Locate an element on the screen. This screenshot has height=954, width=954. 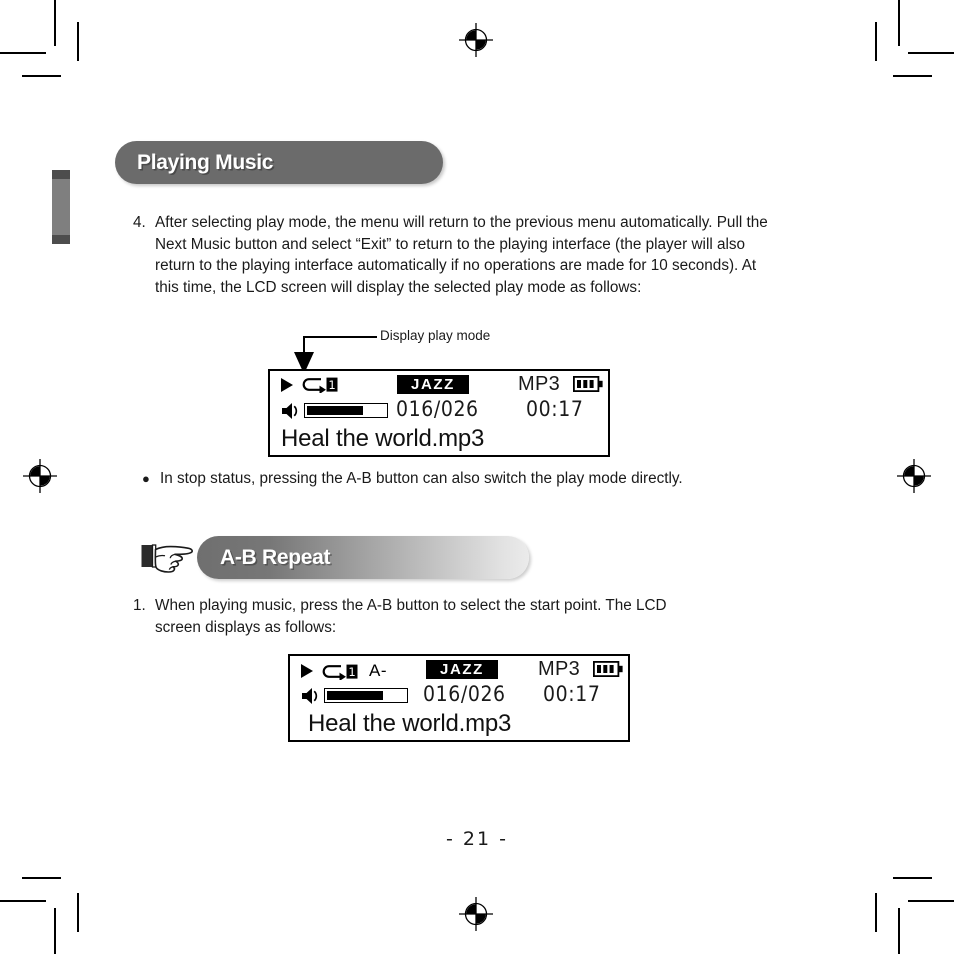
pointing-hand-icon is located at coordinates (167, 558).